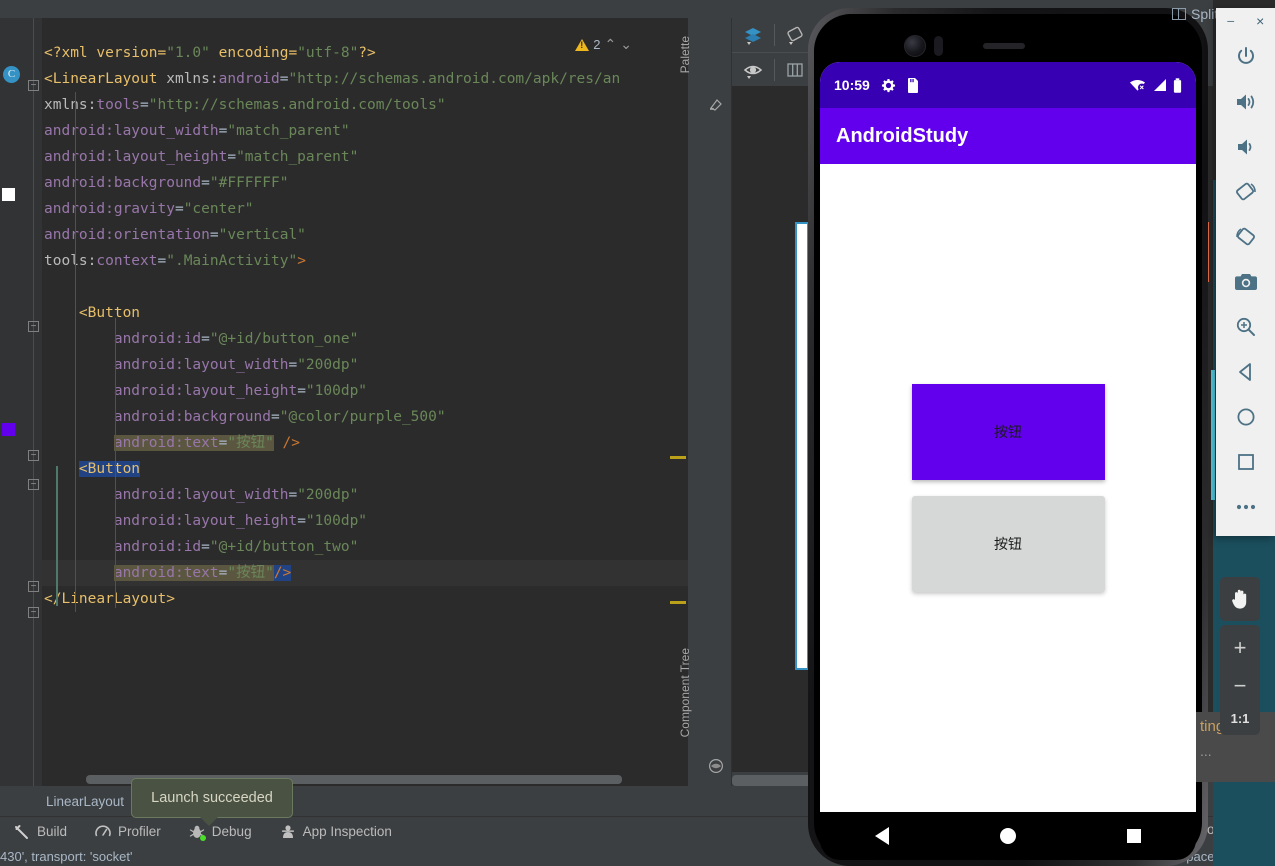 The height and width of the screenshot is (866, 1275). I want to click on component-tree-icon, so click(716, 766).